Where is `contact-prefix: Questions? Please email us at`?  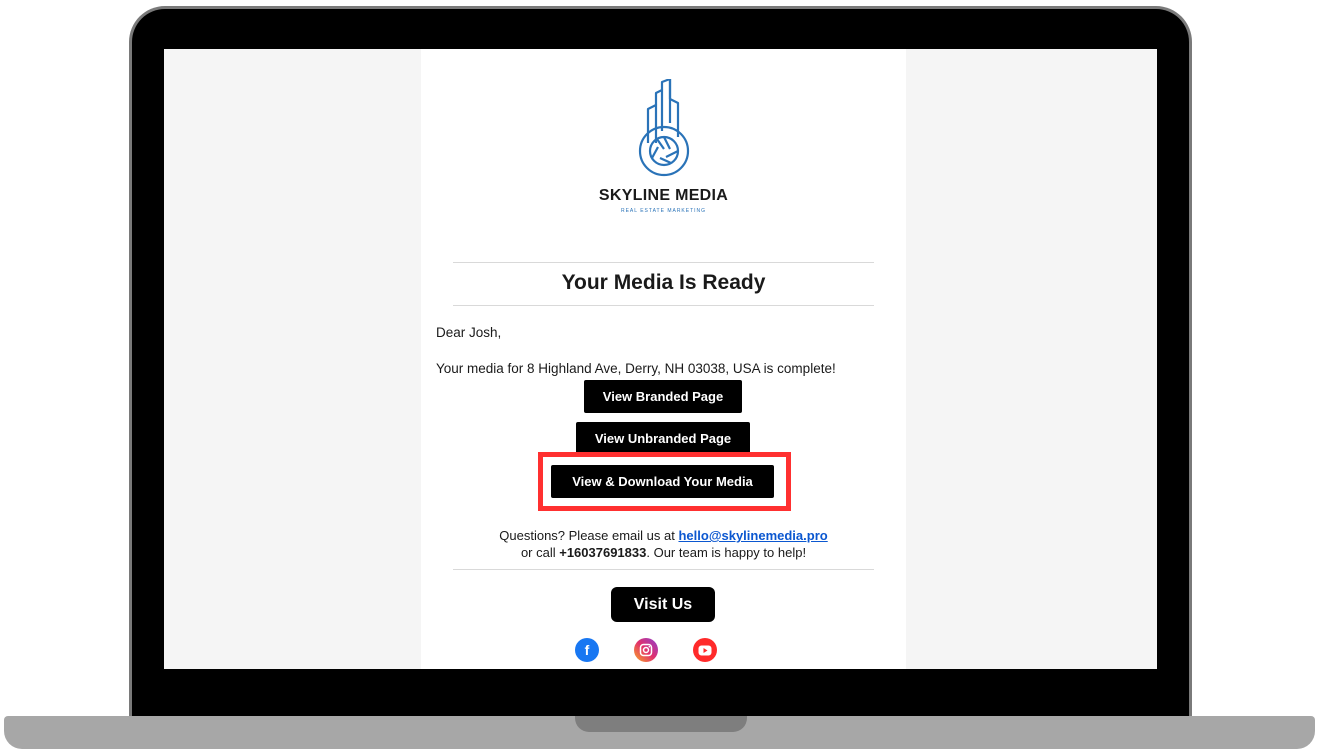
contact-prefix: Questions? Please email us at is located at coordinates (589, 535).